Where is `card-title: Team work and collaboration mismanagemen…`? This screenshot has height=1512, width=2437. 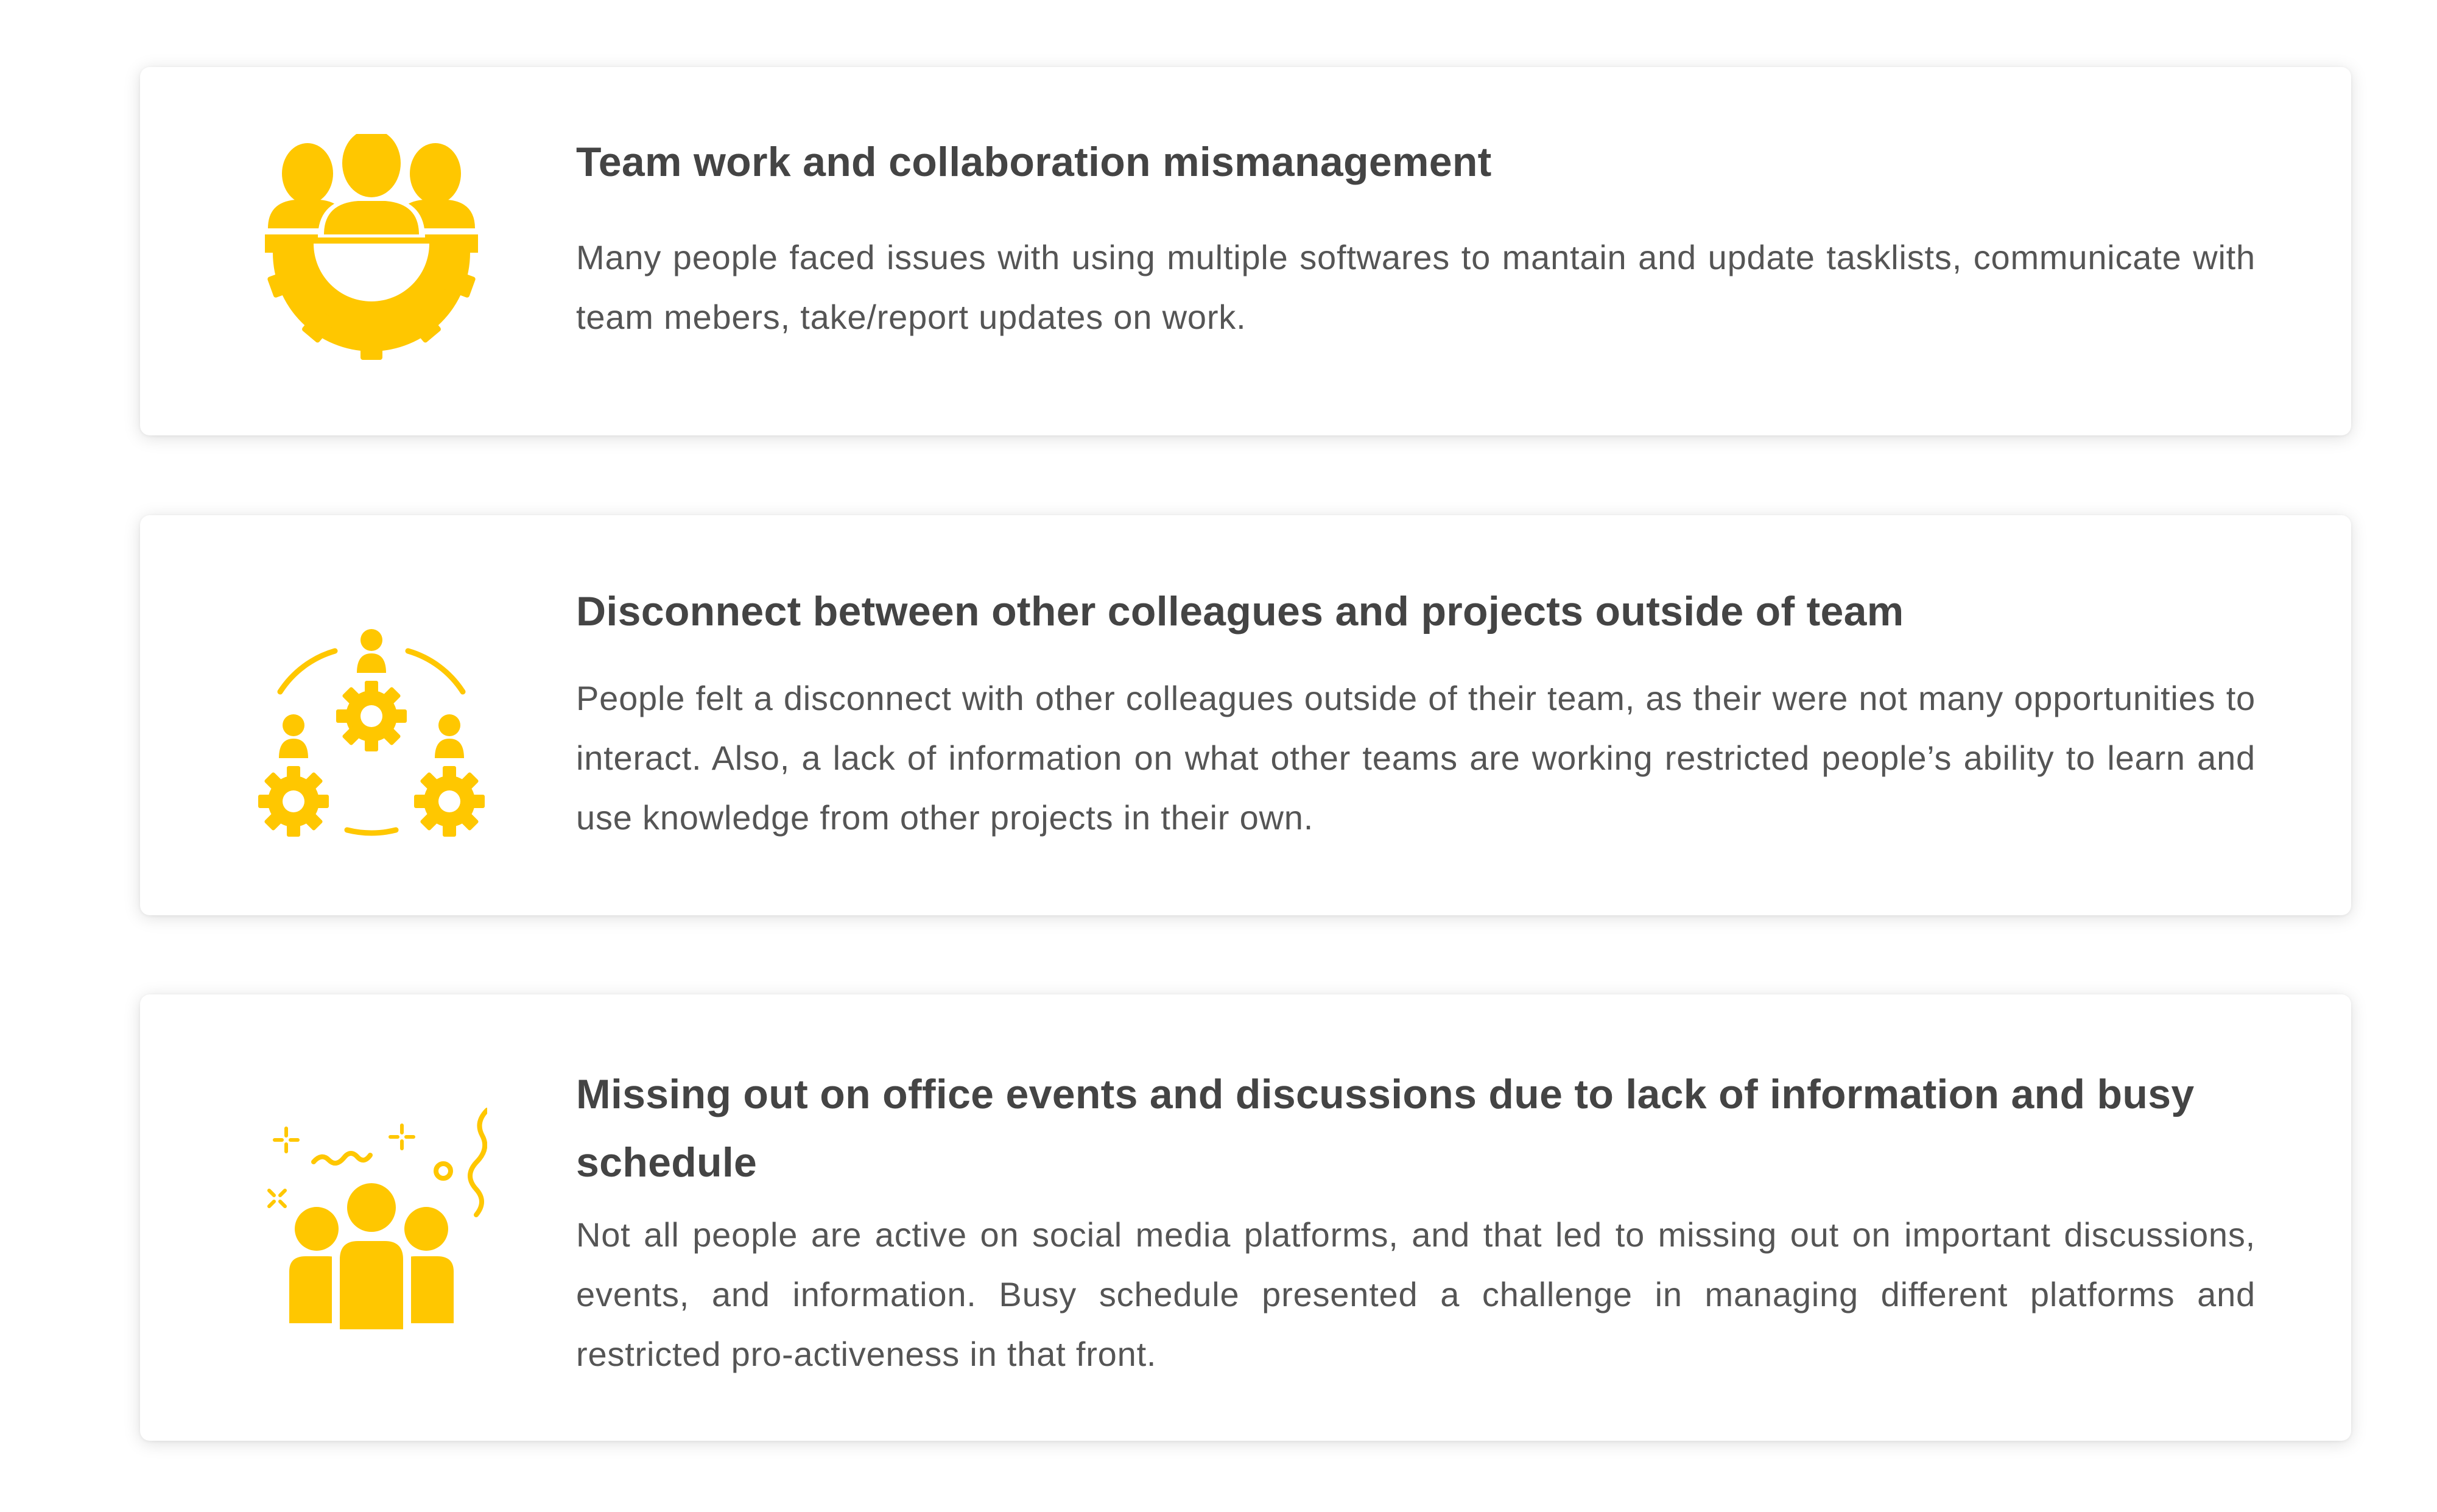
card-title: Team work and collaboration mismanagemen… is located at coordinates (1034, 162).